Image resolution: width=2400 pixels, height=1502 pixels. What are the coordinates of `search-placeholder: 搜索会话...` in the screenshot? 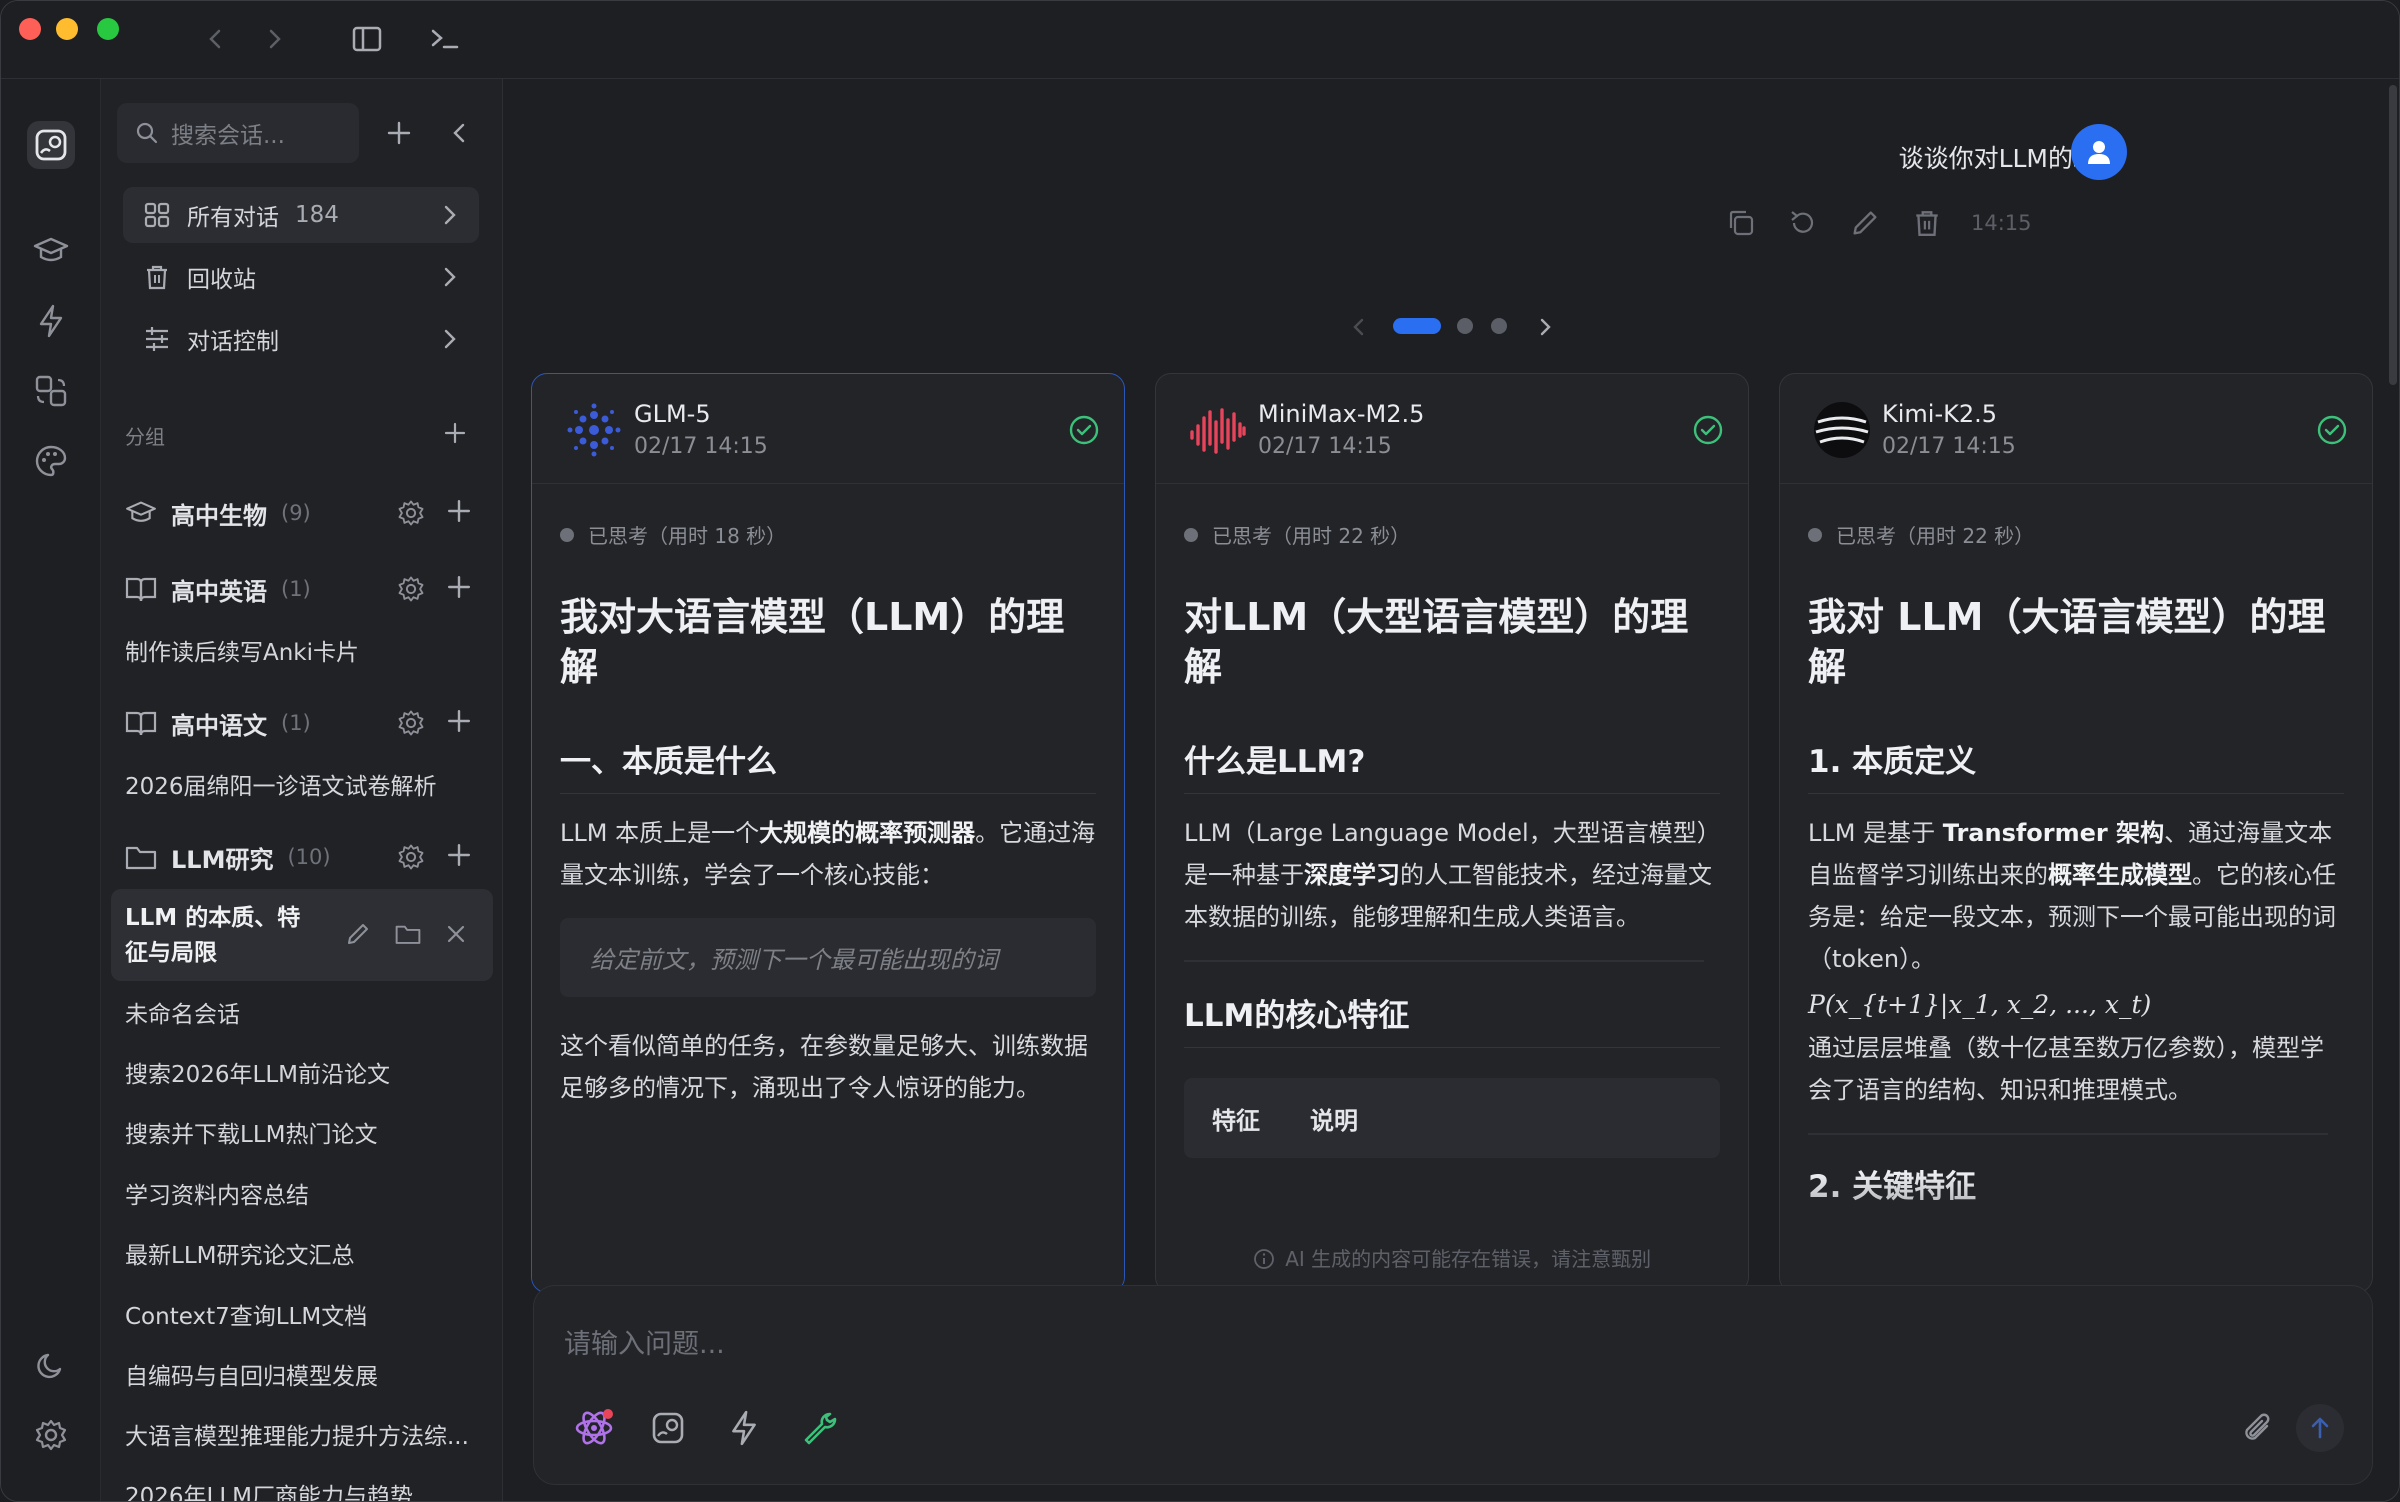 It's located at (228, 136).